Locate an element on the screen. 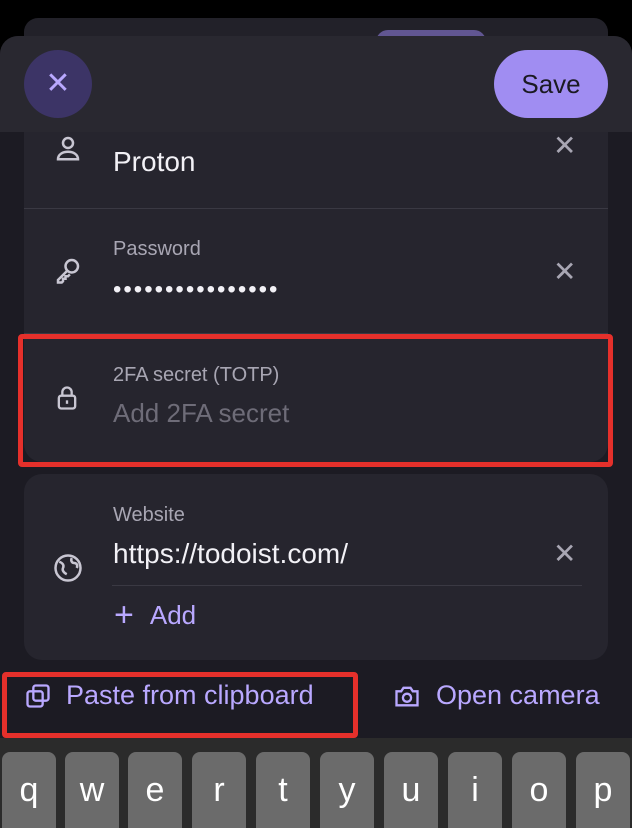 Image resolution: width=632 pixels, height=828 pixels. clear-username-icon: ✕ is located at coordinates (564, 146).